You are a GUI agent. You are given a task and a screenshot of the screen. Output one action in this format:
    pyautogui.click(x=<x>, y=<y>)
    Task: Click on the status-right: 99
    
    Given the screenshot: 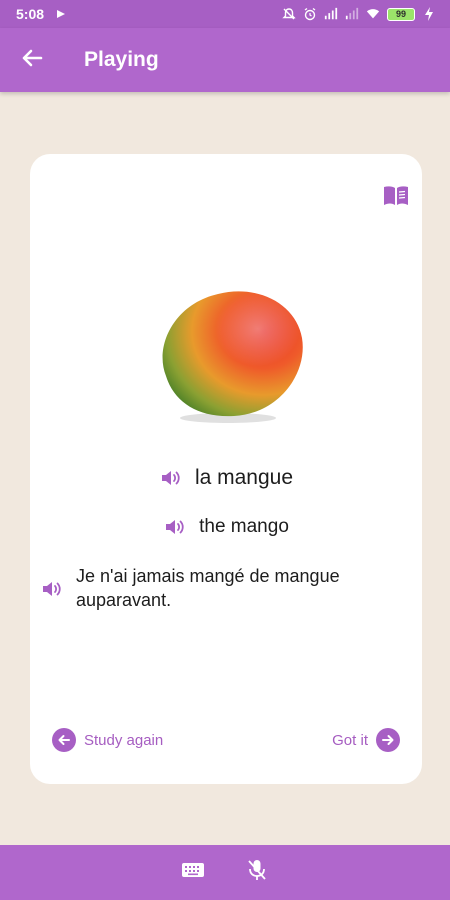 What is the action you would take?
    pyautogui.click(x=359, y=14)
    